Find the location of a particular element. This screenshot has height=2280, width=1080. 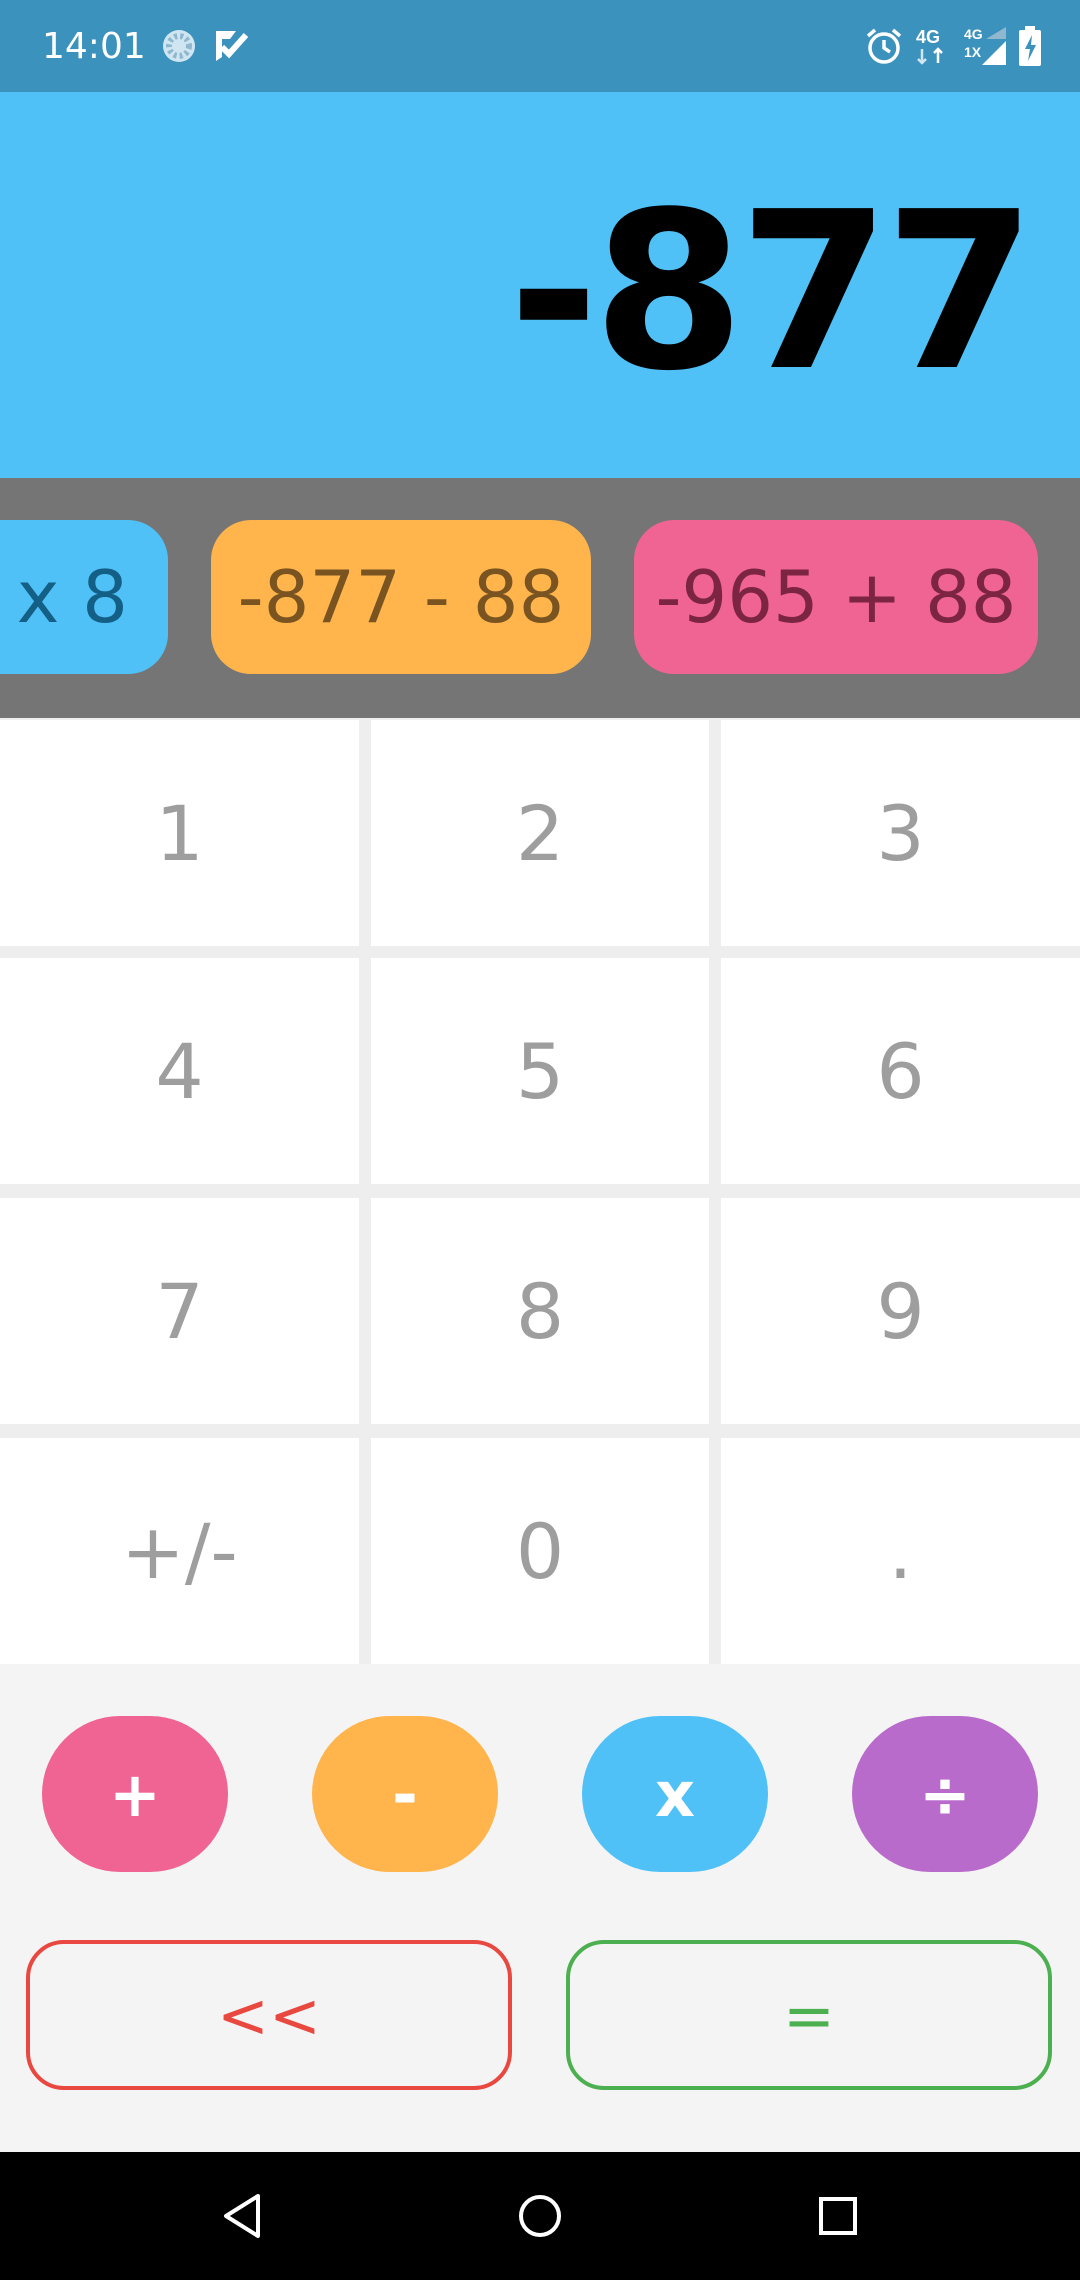

network-label-1: 4G is located at coordinates (928, 37).